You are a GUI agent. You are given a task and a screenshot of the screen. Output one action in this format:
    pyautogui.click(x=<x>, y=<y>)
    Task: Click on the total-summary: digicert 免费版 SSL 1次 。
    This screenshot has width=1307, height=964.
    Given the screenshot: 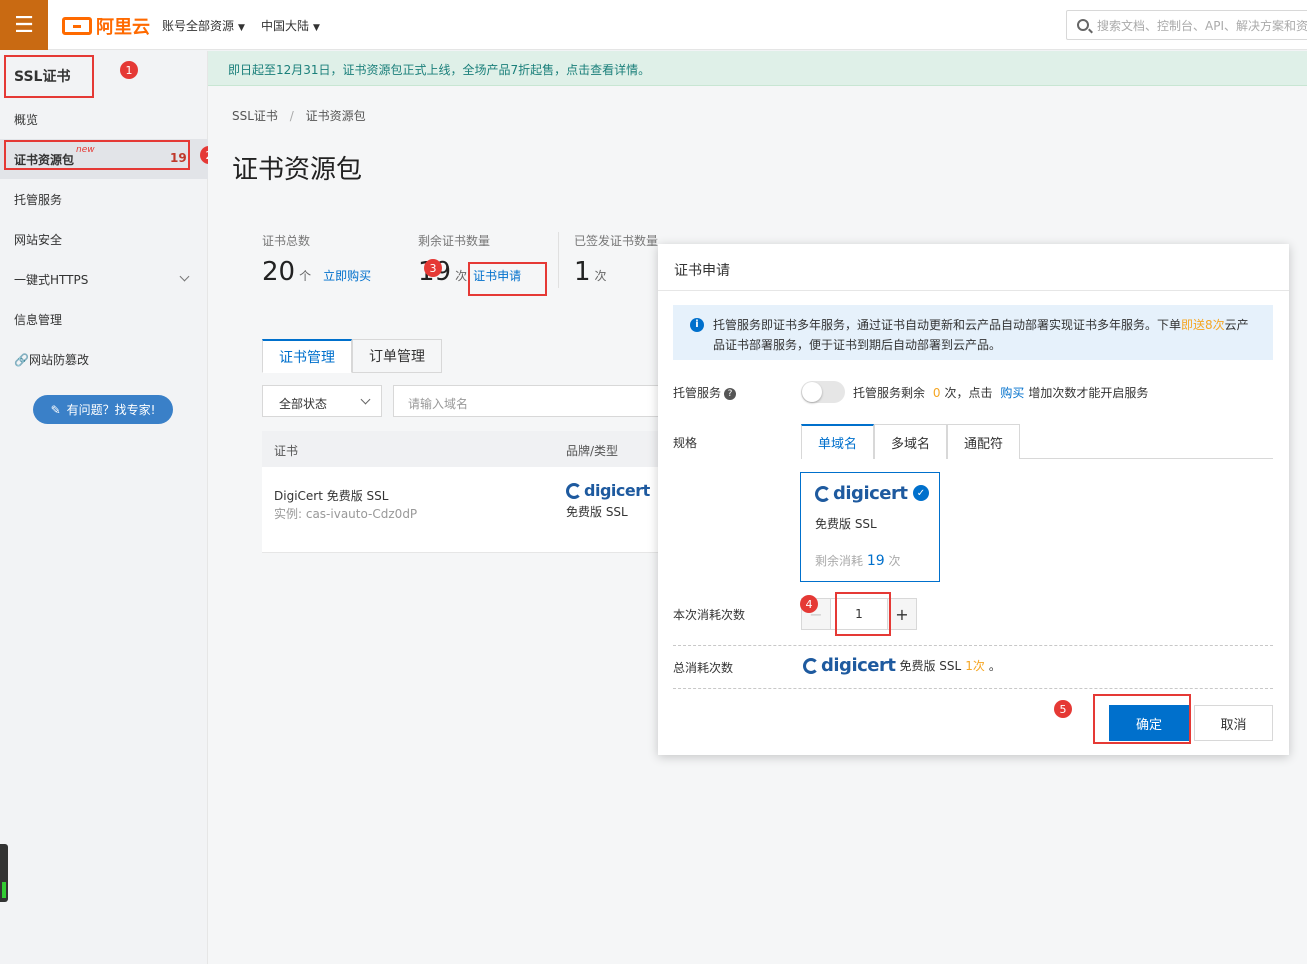 What is the action you would take?
    pyautogui.click(x=902, y=665)
    